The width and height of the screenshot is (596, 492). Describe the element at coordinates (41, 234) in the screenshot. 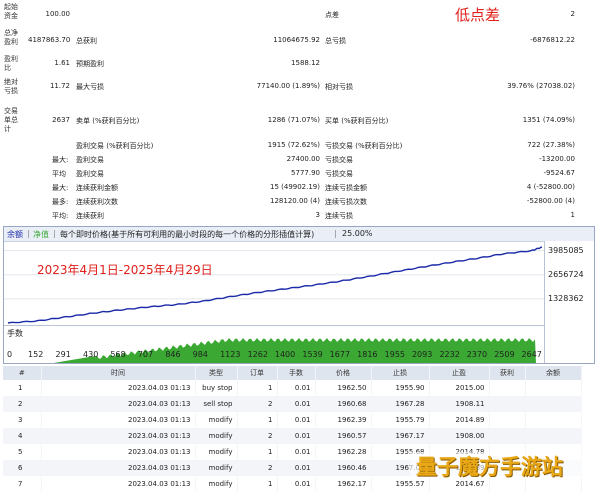

I see `legend-equity: 净值` at that location.